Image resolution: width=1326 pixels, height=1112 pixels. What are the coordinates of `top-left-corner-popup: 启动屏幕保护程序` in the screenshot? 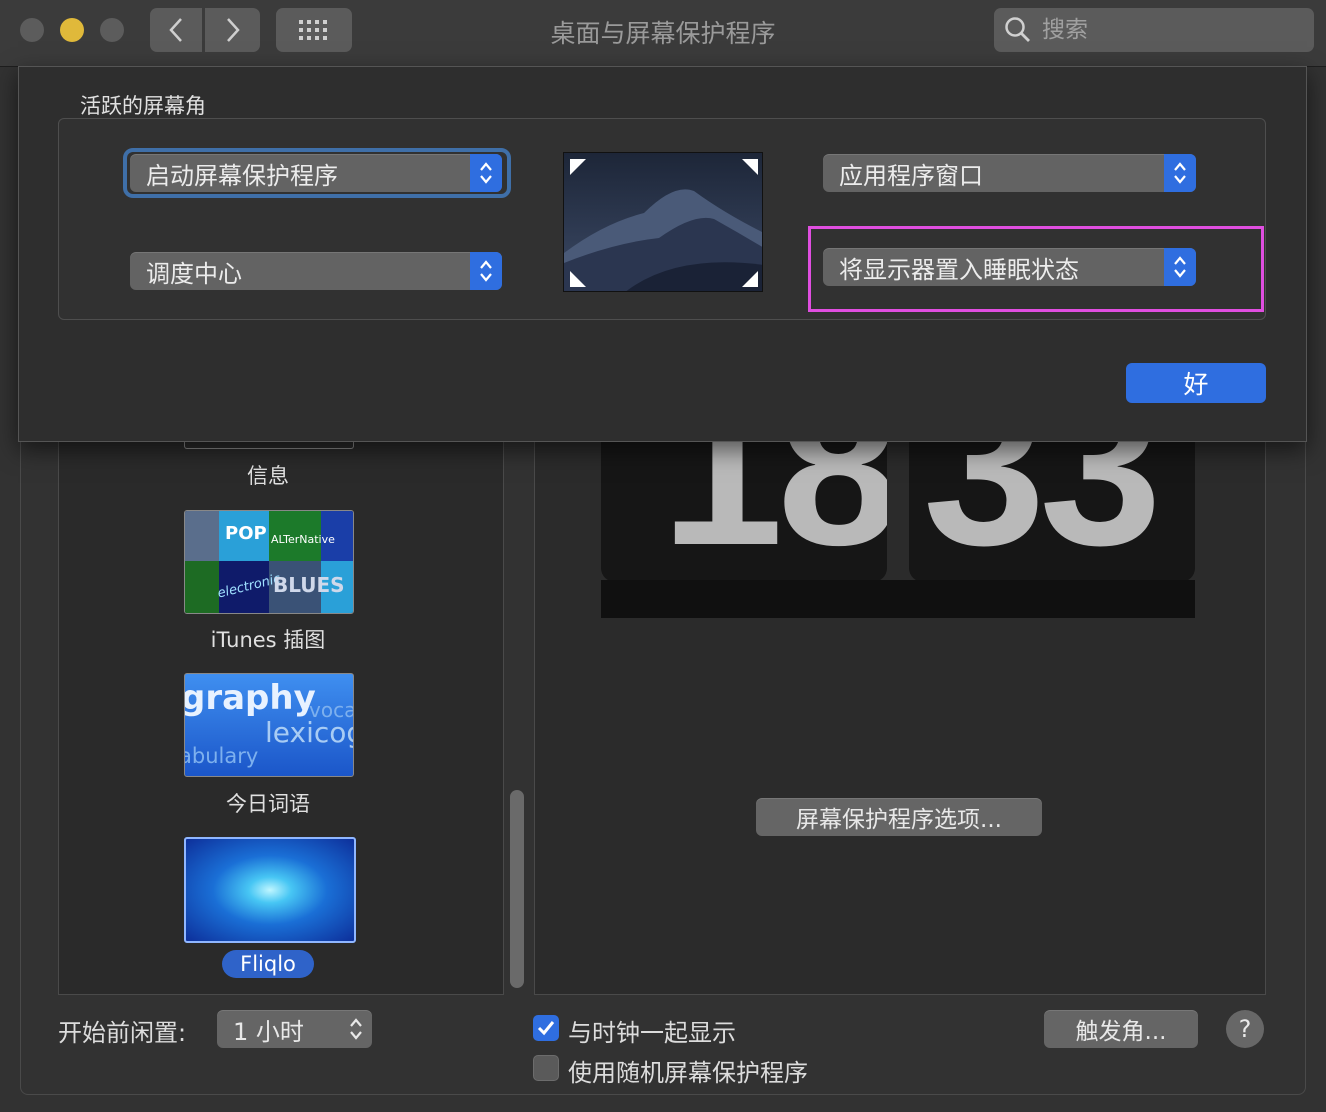 It's located at (316, 173).